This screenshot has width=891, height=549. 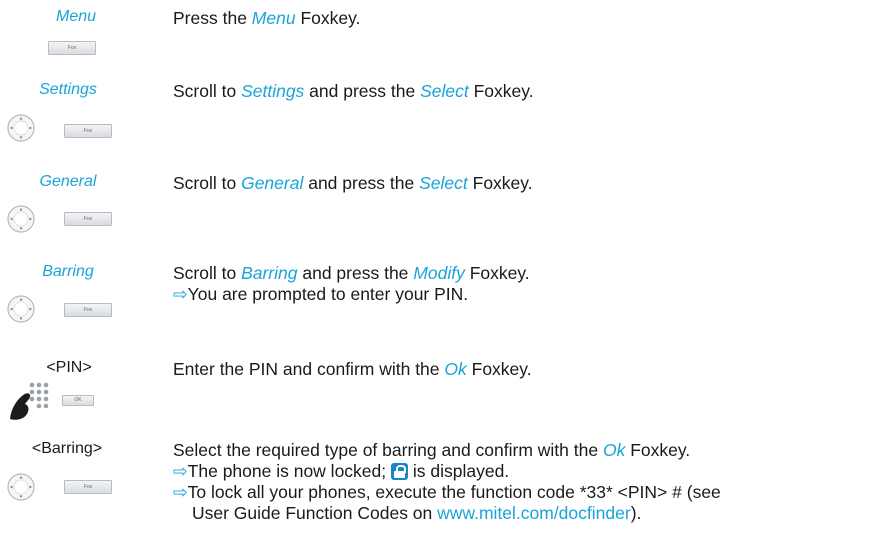 I want to click on result-line: ⇨The phone is now locked; is displayed., so click(x=341, y=471).